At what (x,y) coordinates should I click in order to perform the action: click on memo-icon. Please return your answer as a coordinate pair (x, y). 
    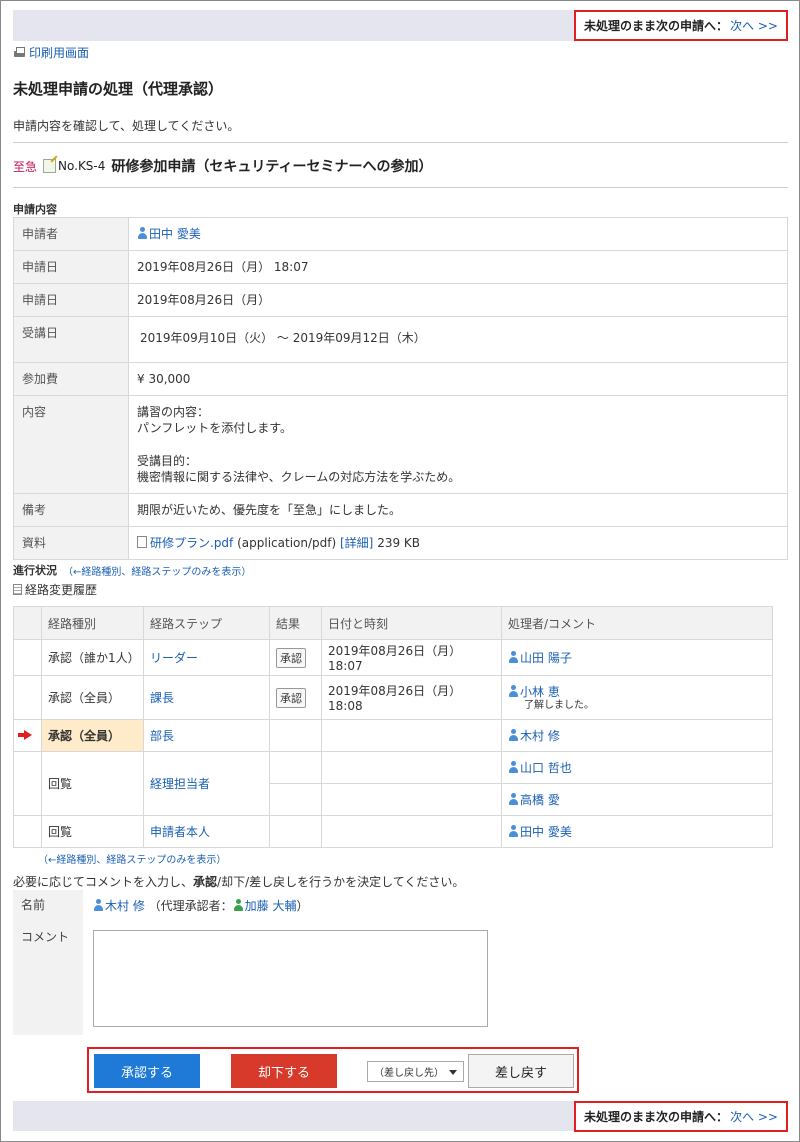
    Looking at the image, I should click on (50, 166).